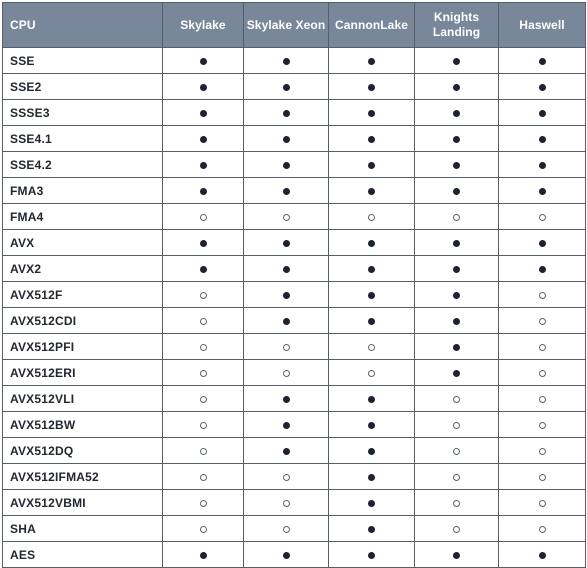 Image resolution: width=587 pixels, height=568 pixels. Describe the element at coordinates (542, 25) in the screenshot. I see `column-header-haswell: Haswell` at that location.